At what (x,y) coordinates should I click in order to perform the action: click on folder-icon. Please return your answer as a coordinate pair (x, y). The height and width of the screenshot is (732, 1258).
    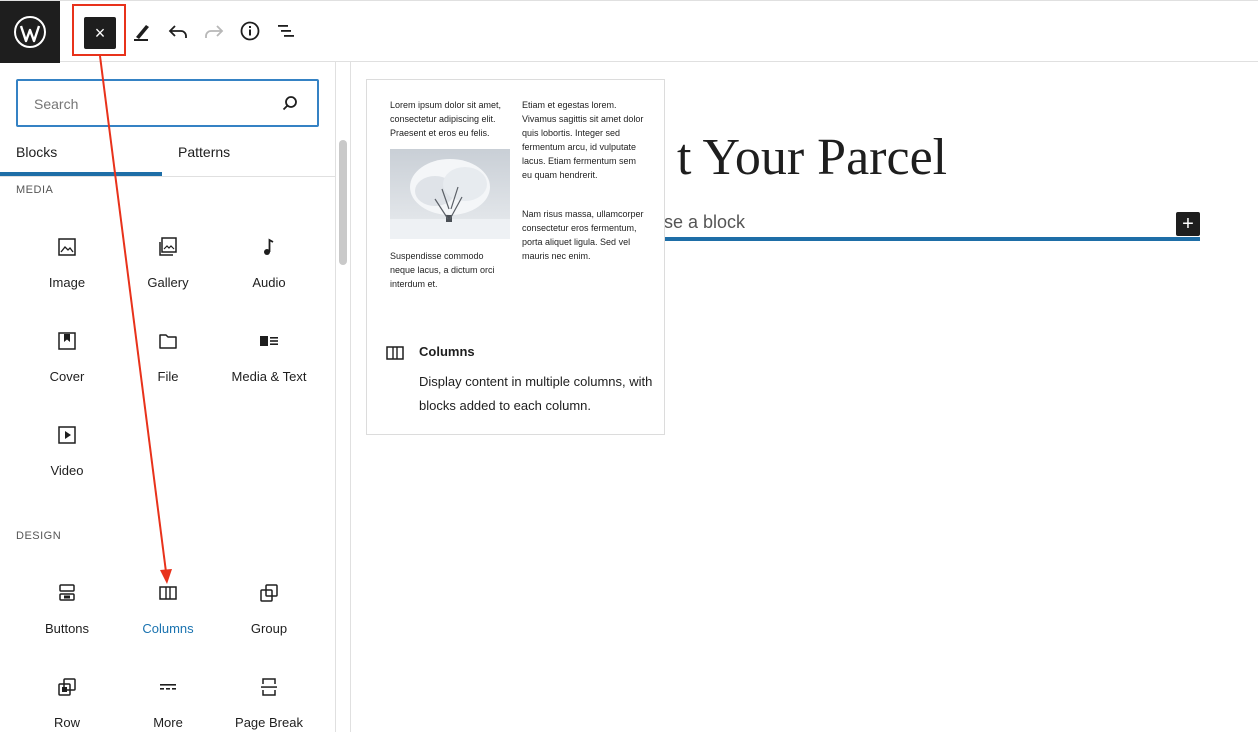
    Looking at the image, I should click on (168, 341).